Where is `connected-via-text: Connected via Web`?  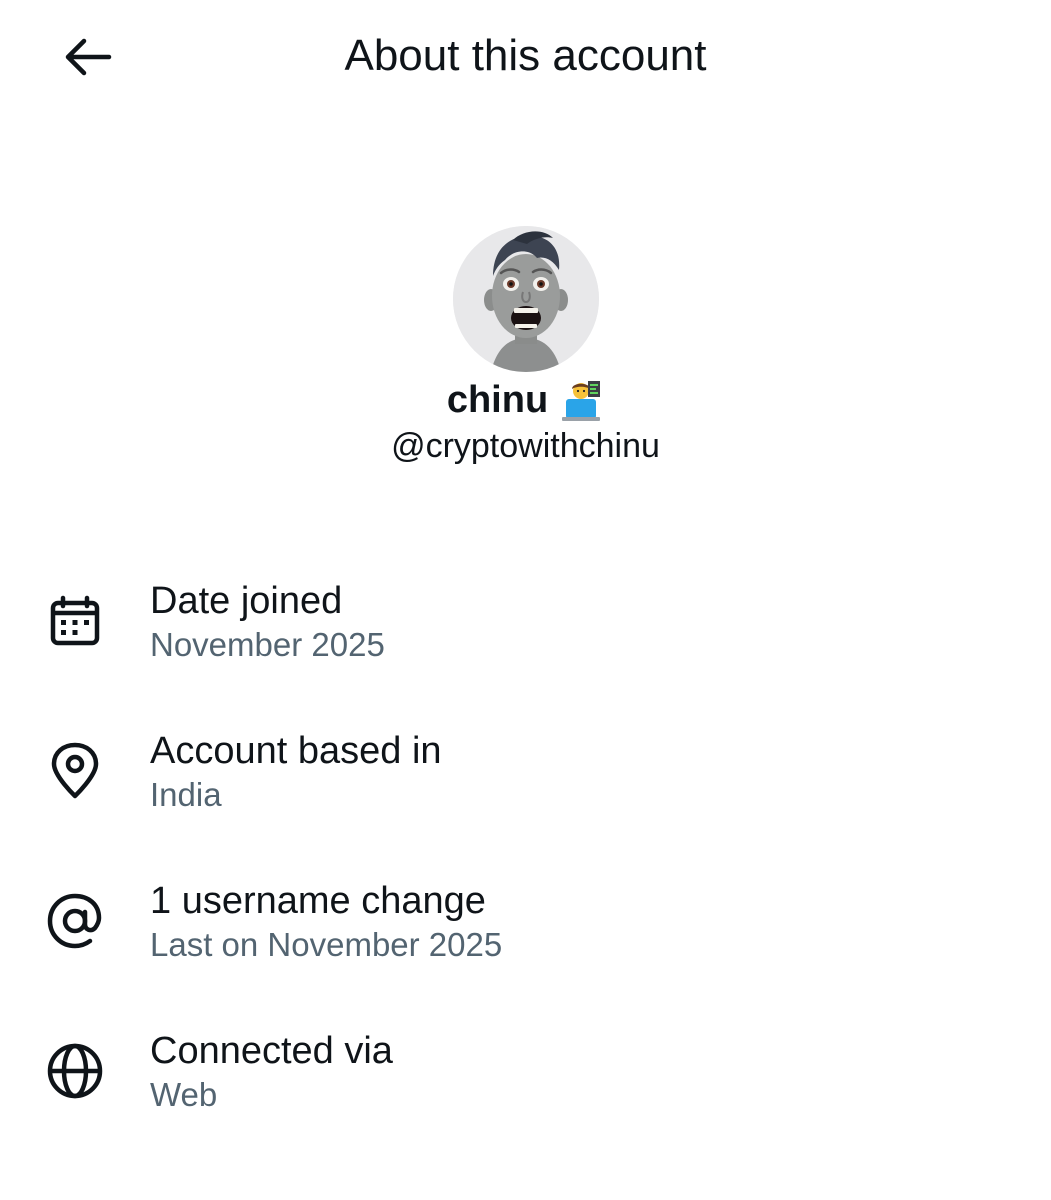
connected-via-text: Connected via Web is located at coordinates (271, 1072).